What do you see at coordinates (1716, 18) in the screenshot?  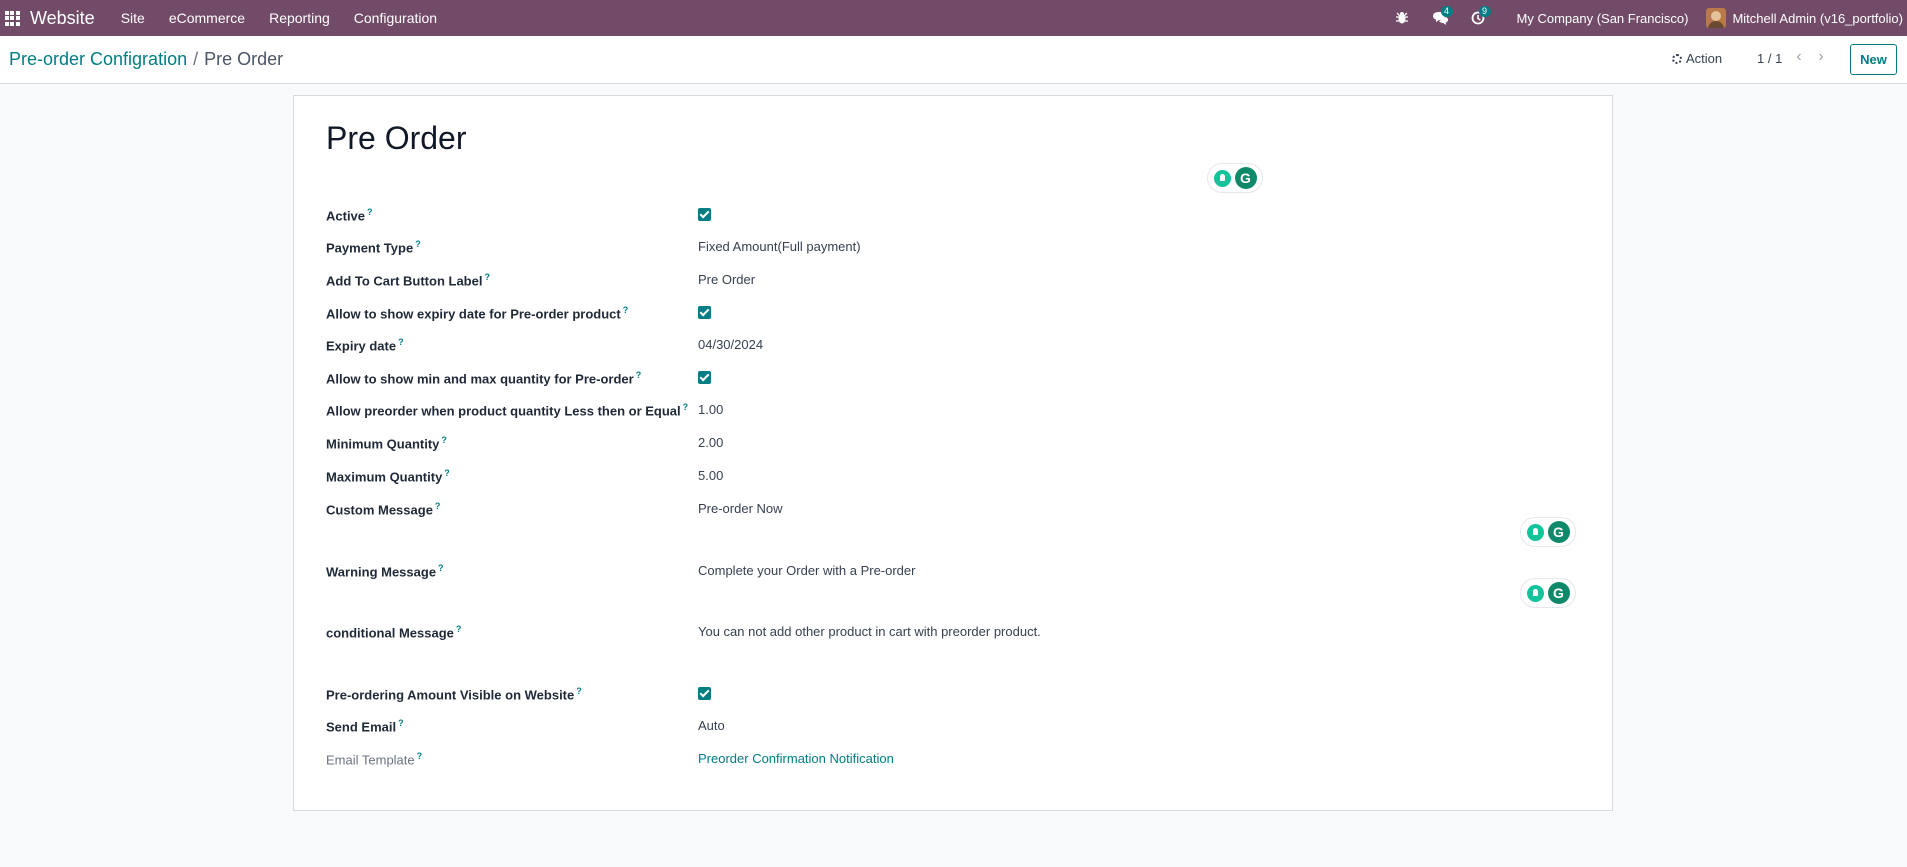 I see `user-avatar` at bounding box center [1716, 18].